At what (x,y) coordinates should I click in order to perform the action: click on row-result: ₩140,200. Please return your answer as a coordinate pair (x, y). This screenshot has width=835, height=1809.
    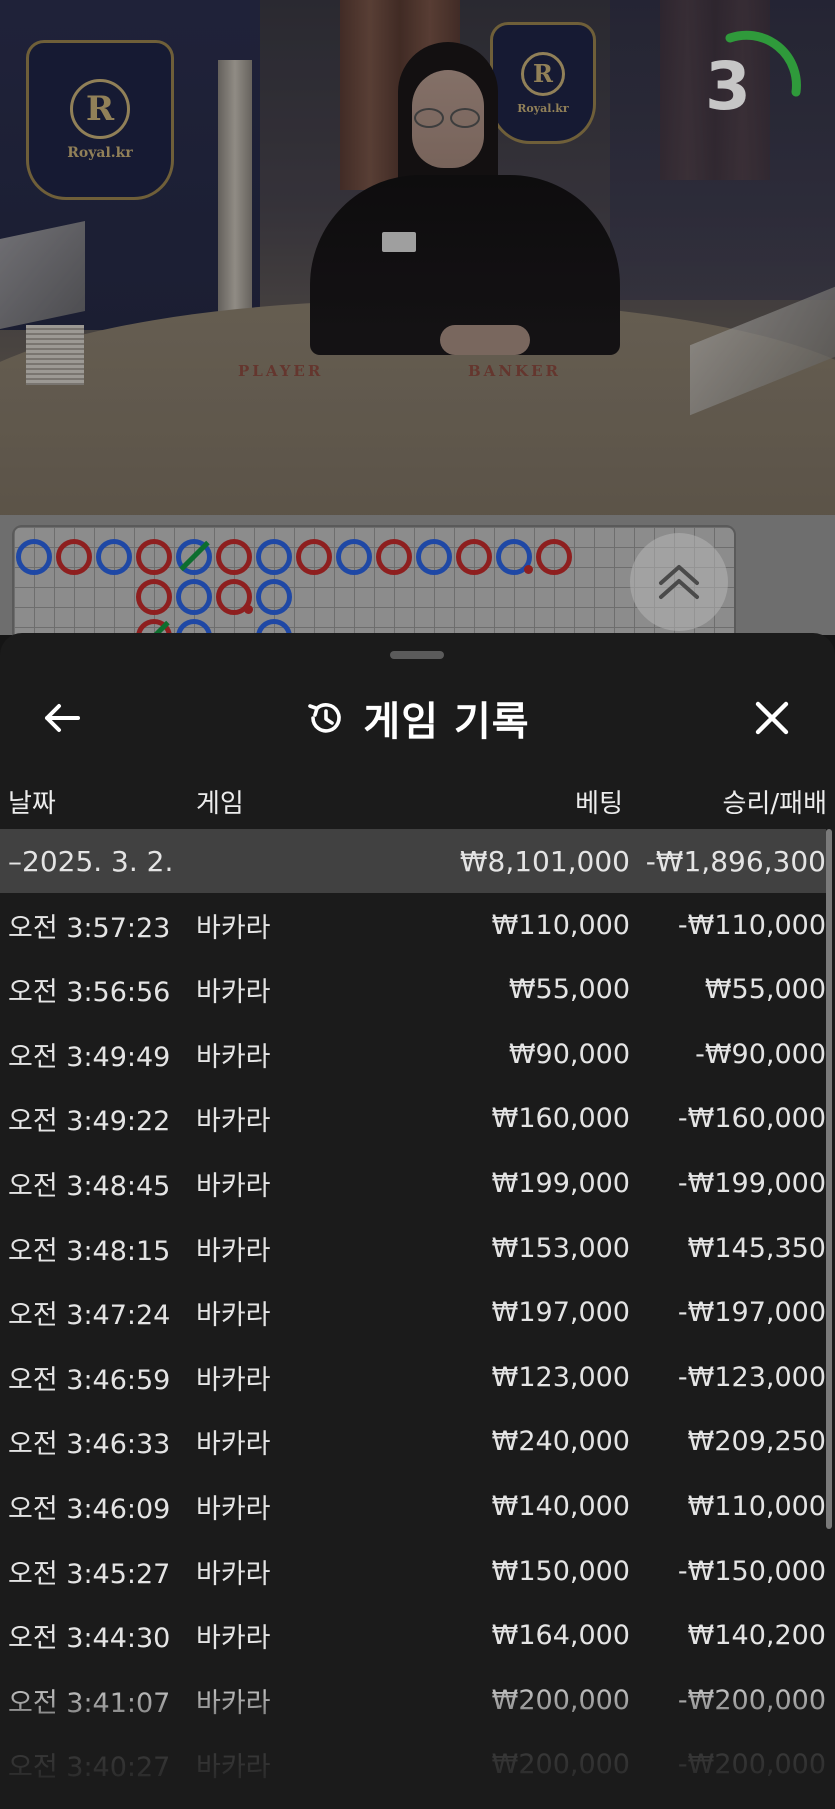
    Looking at the image, I should click on (756, 1636).